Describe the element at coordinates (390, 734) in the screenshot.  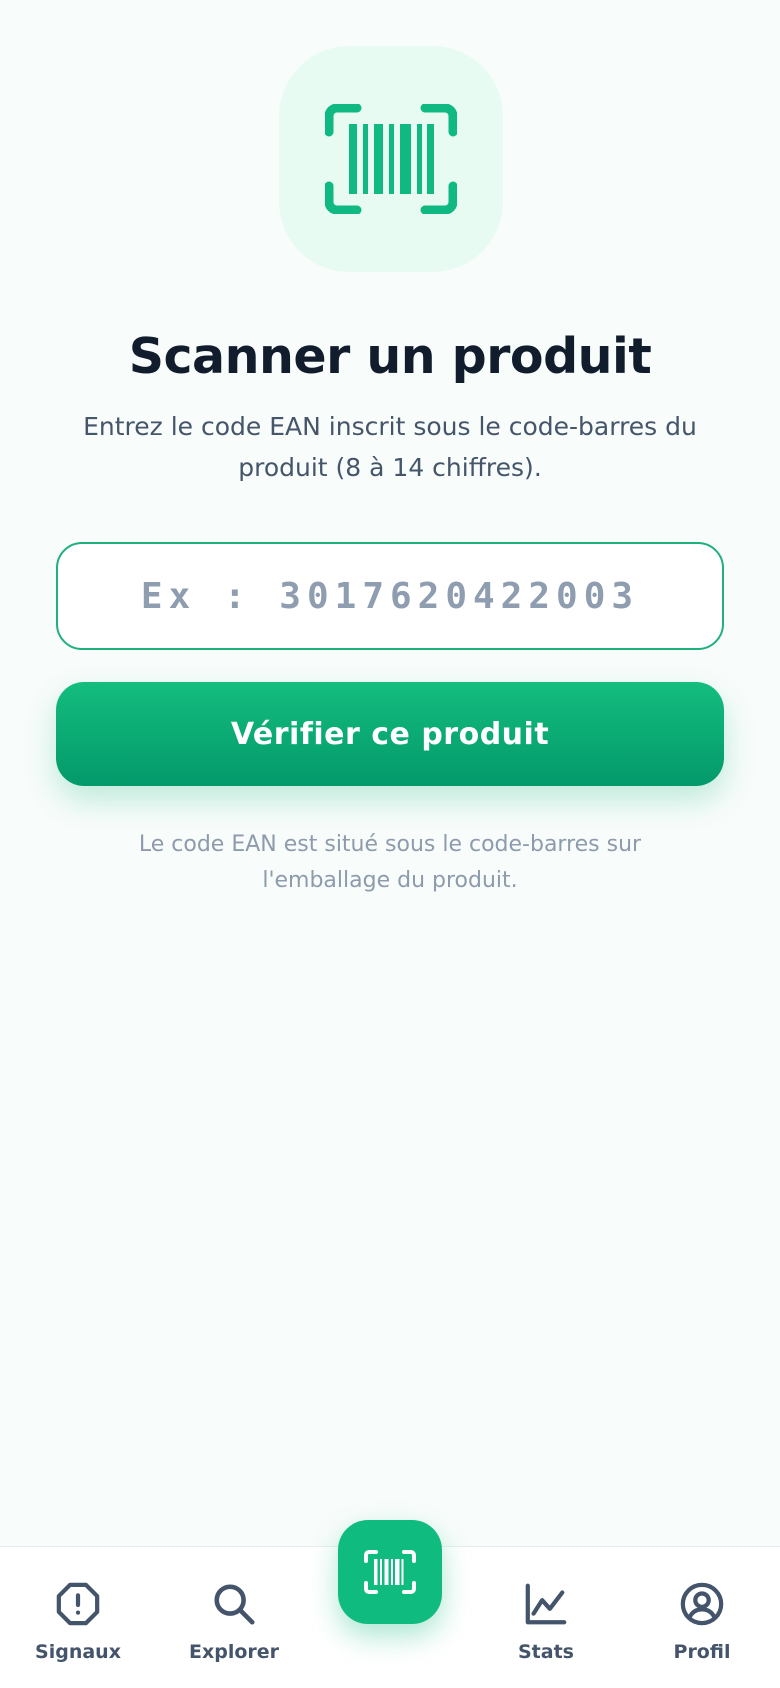
I see `verify-product-button: Vérifier ce produit` at that location.